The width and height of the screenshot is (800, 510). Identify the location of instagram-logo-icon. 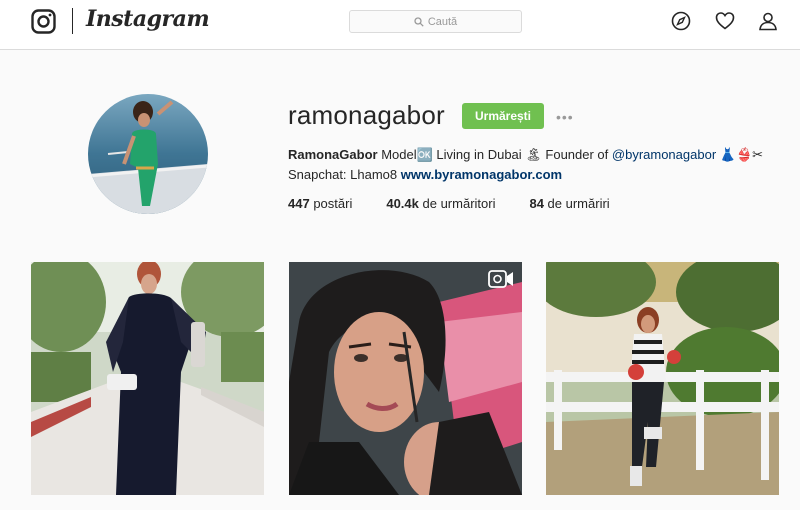
(43, 21).